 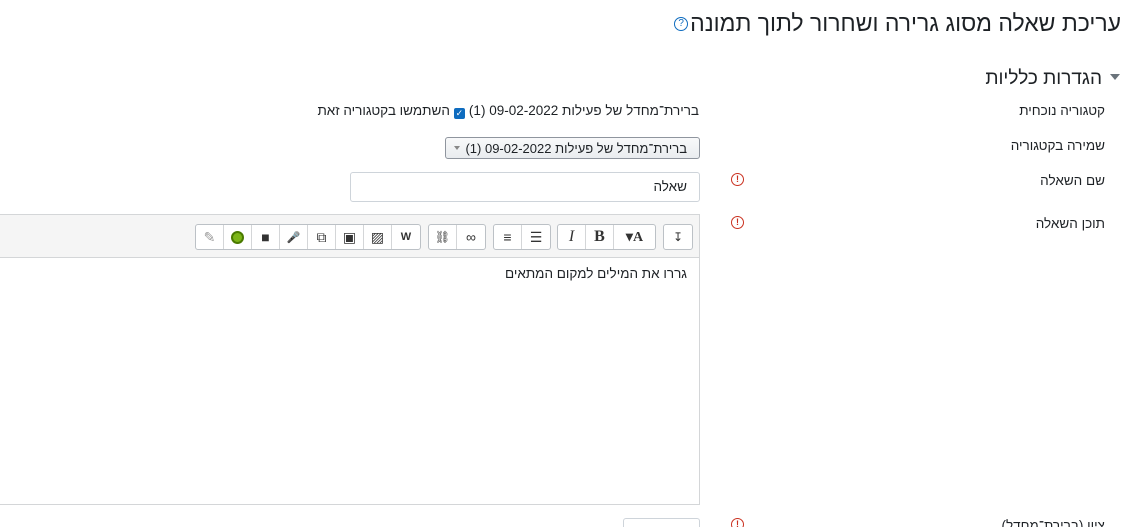 I want to click on toolbar-group-insert: ✎ ■ 🎤 ⧉ ▣ ▨ W, so click(x=308, y=237).